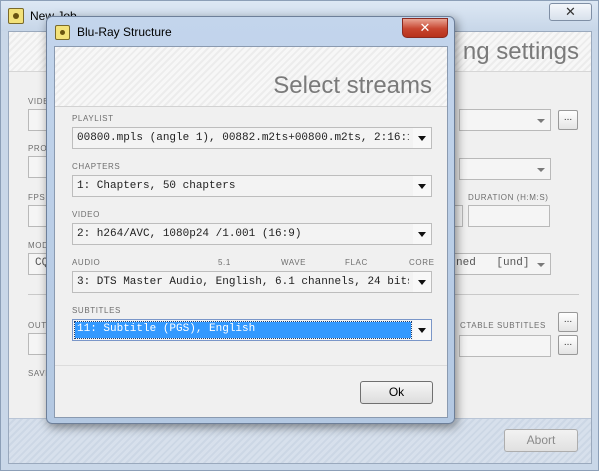  What do you see at coordinates (37, 197) in the screenshot?
I see `fps-label: FPS` at bounding box center [37, 197].